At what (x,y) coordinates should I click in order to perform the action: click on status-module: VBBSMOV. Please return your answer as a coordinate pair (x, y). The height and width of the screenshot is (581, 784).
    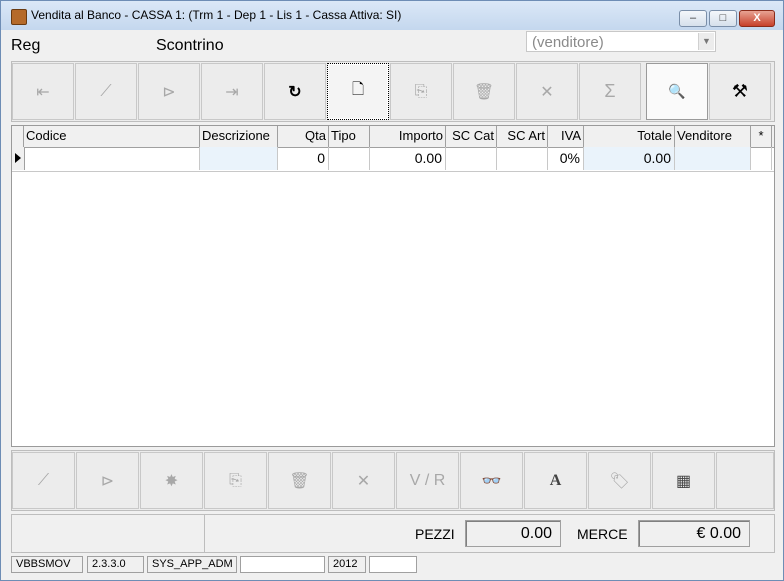
    Looking at the image, I should click on (47, 564).